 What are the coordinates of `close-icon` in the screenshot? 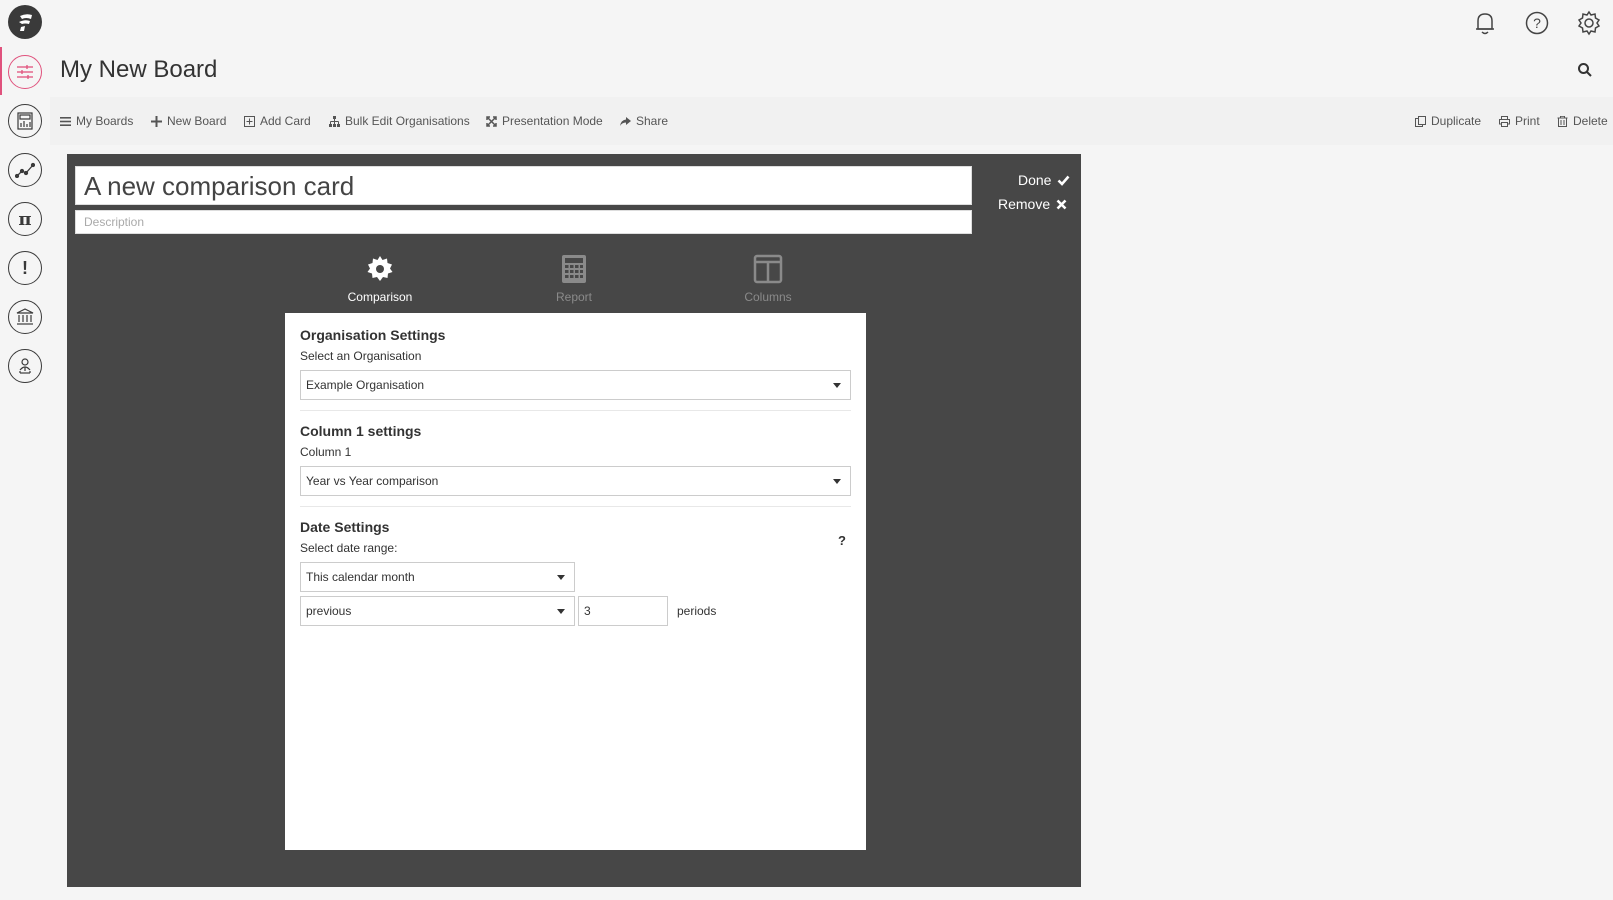 It's located at (1061, 204).